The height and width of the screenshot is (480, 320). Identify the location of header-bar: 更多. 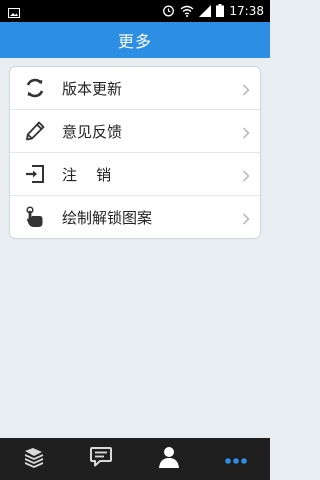
(135, 40).